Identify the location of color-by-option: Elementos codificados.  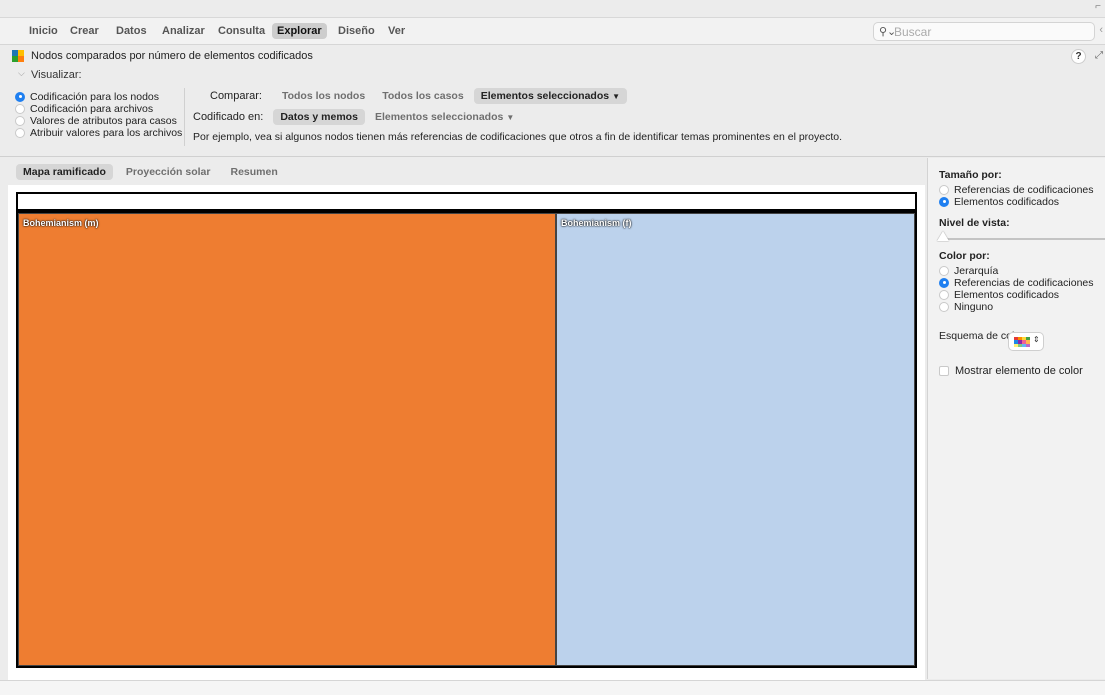
(1016, 295).